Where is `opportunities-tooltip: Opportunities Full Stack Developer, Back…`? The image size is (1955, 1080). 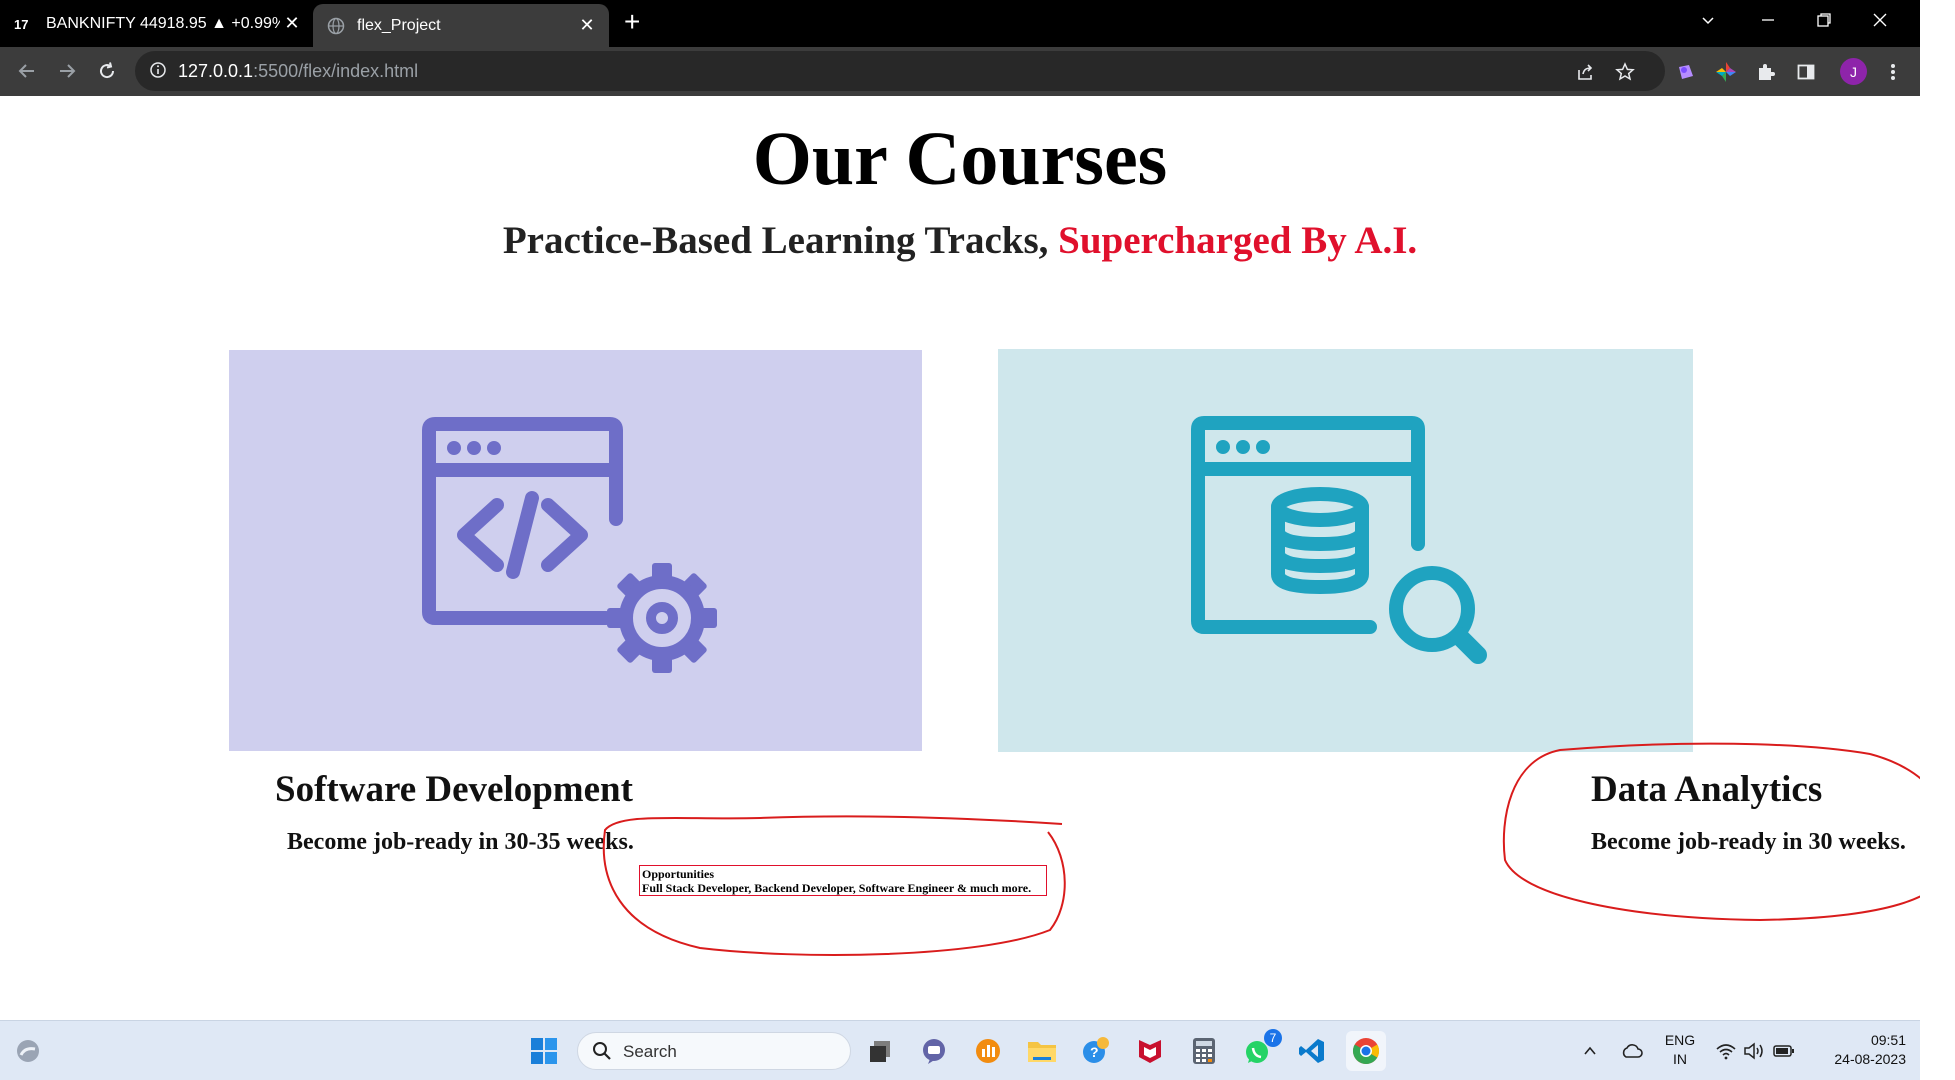
opportunities-tooltip: Opportunities Full Stack Developer, Back… is located at coordinates (843, 880).